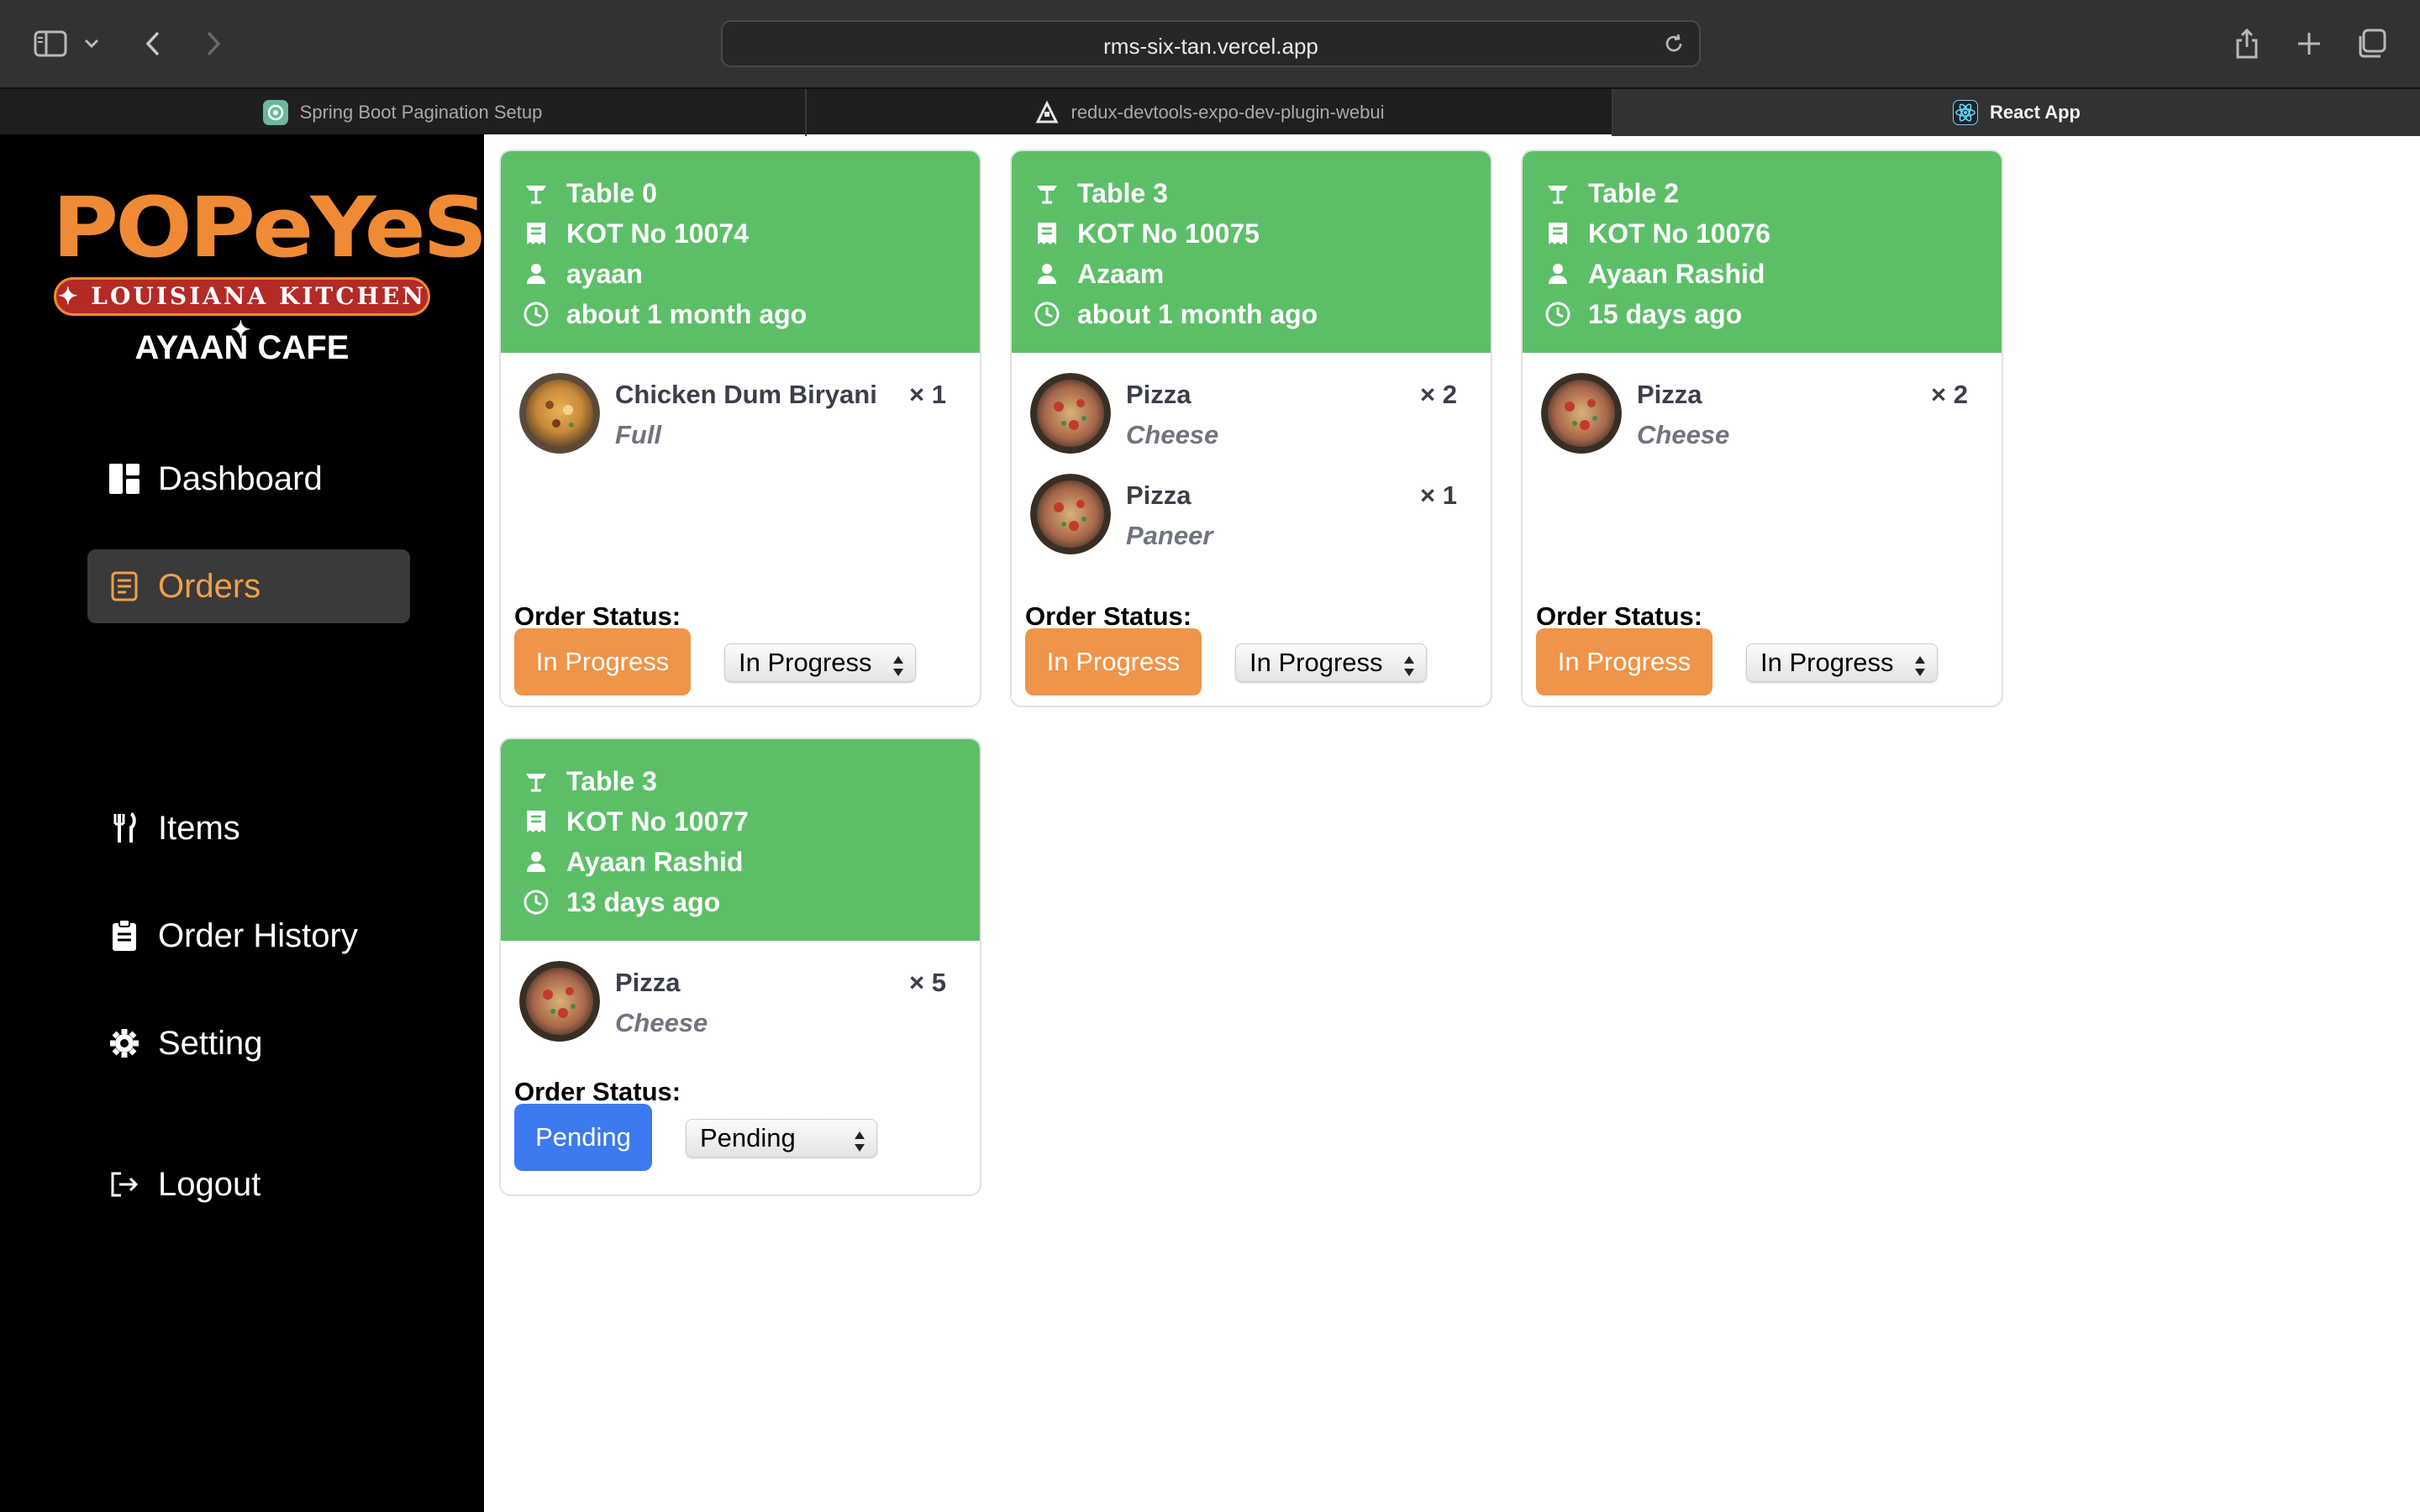  What do you see at coordinates (604, 273) in the screenshot?
I see `customer-name: ayaan` at bounding box center [604, 273].